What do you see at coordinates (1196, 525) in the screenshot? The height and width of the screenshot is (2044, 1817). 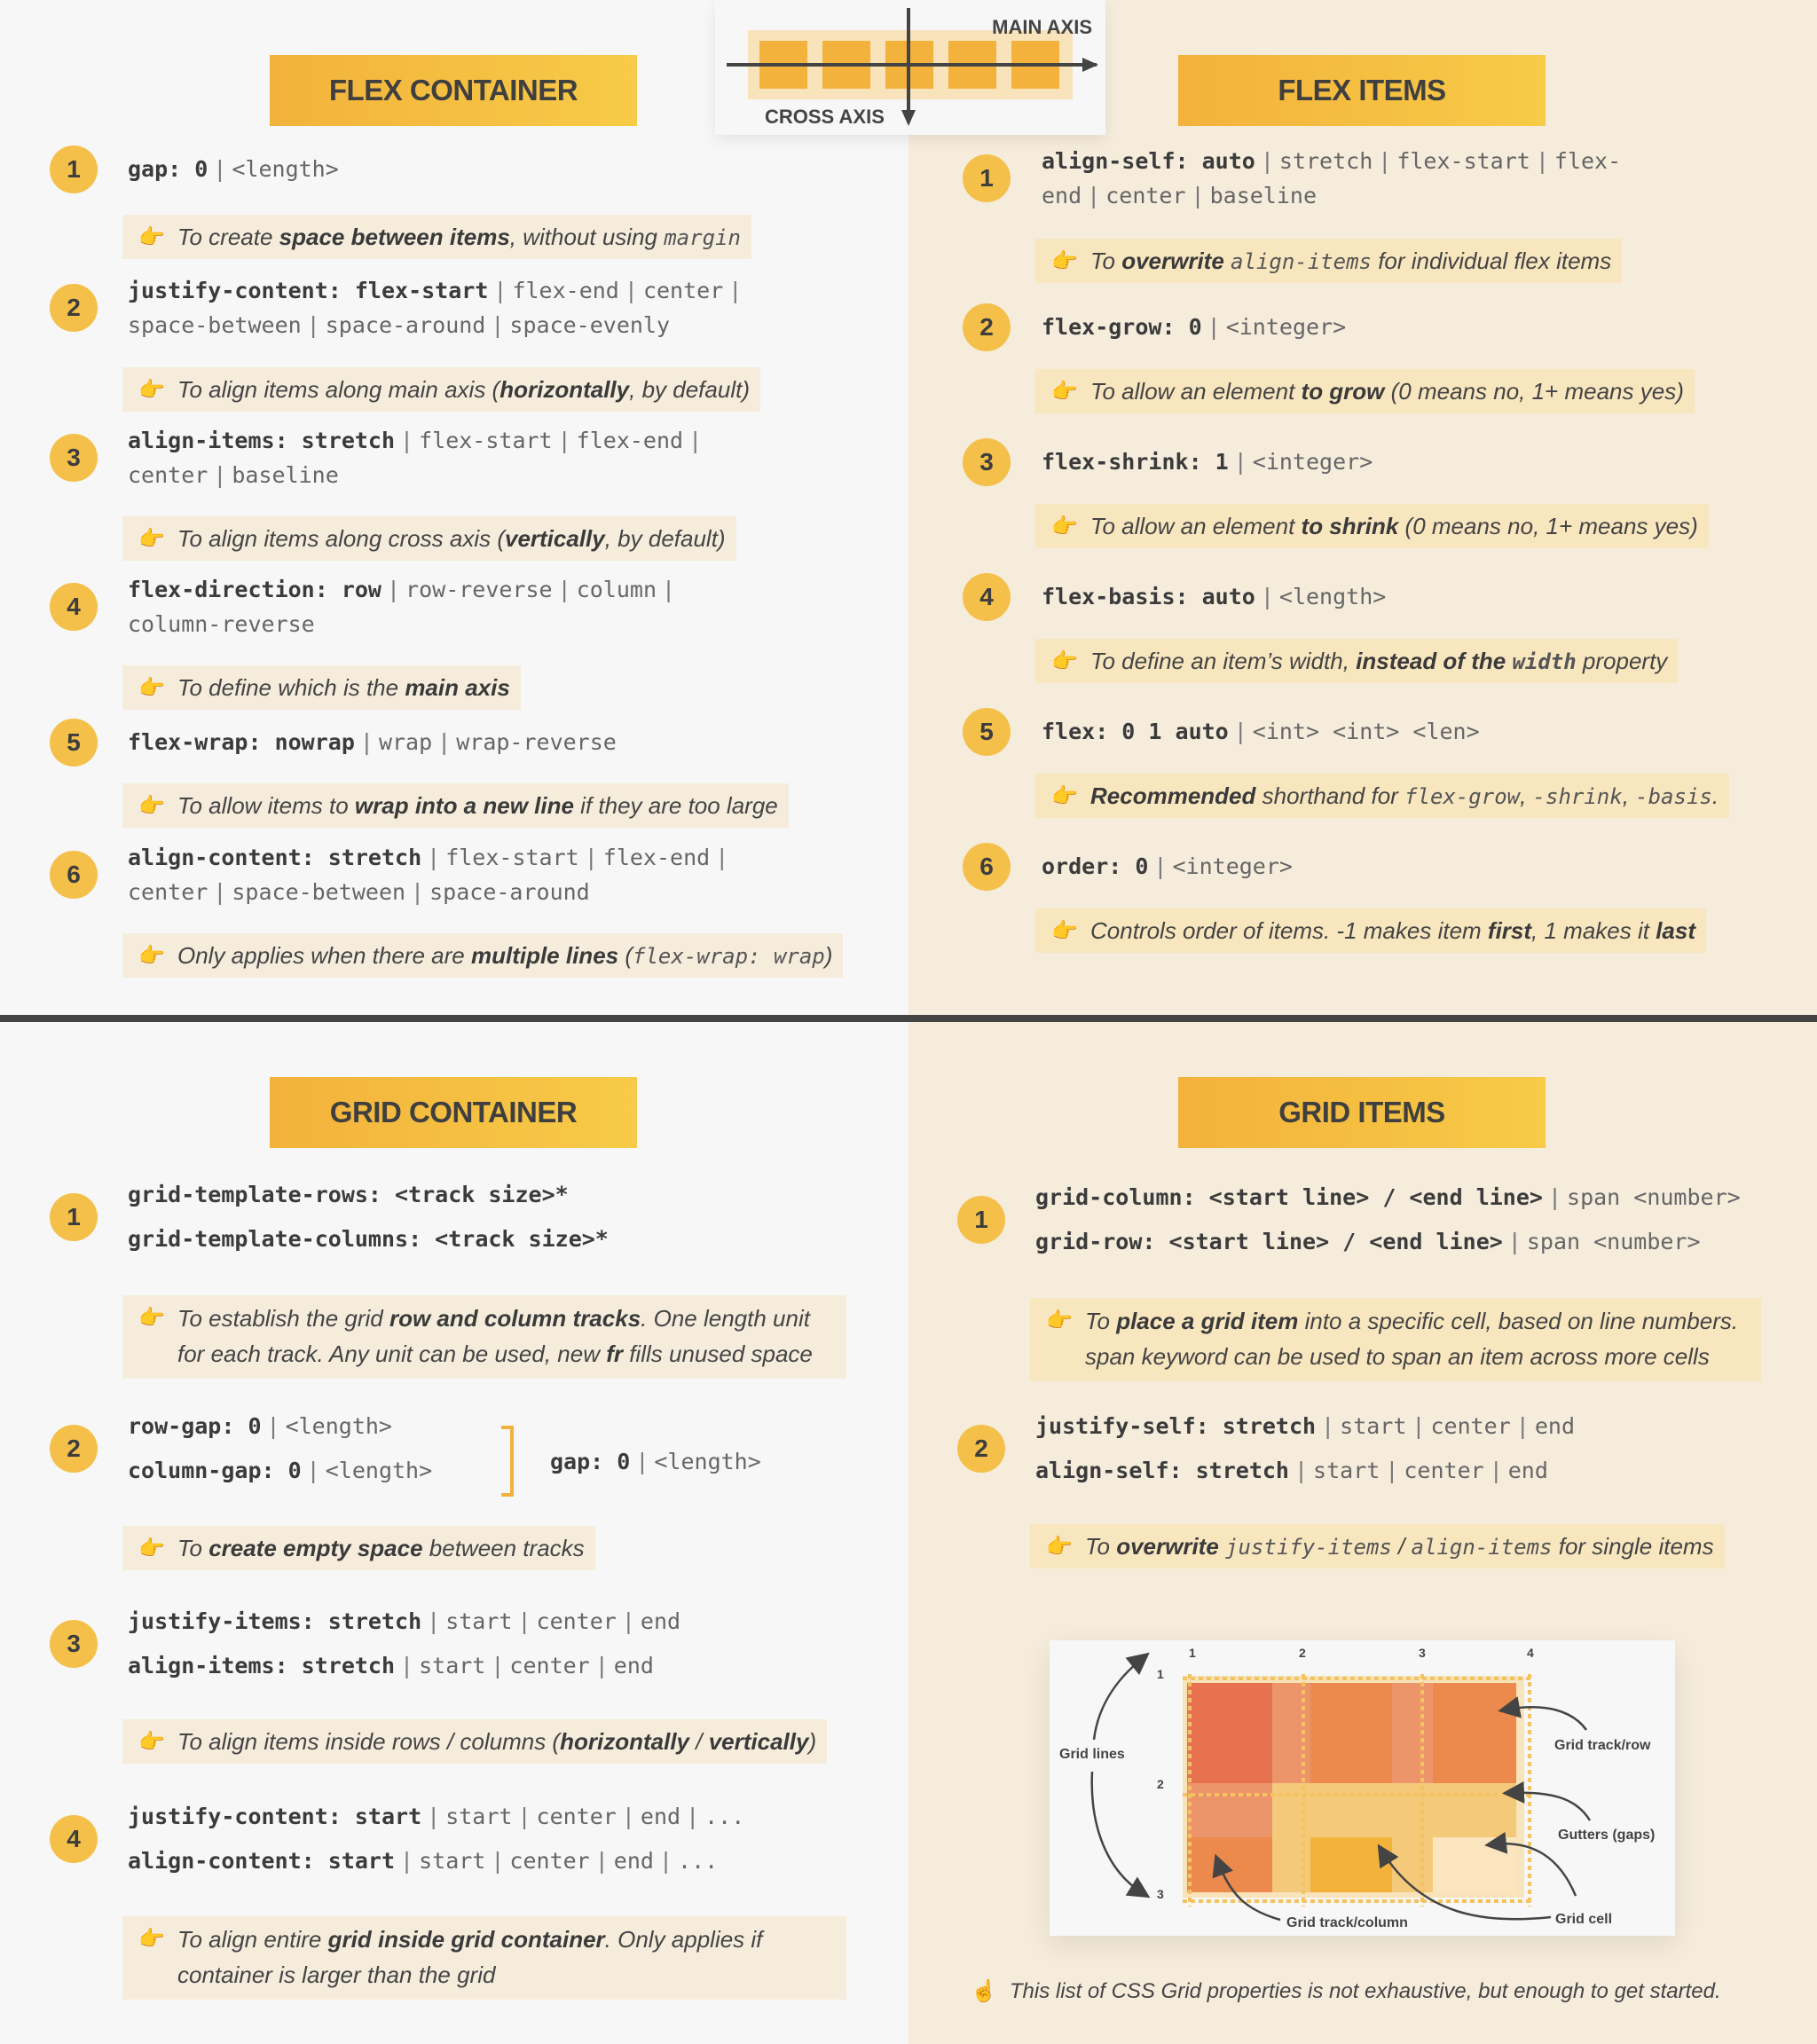 I see `text: To allow an element` at bounding box center [1196, 525].